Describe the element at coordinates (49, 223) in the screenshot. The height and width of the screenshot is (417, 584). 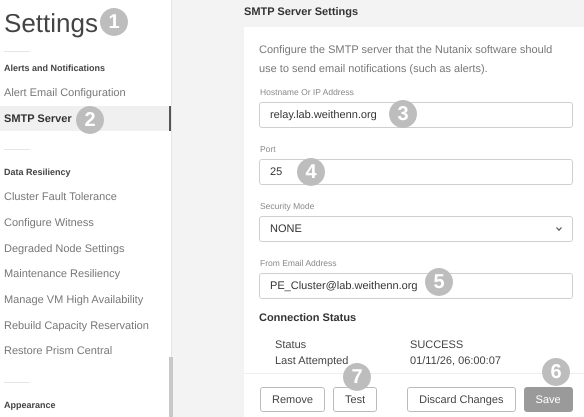
I see `sidebar-item: Configure Witness` at that location.